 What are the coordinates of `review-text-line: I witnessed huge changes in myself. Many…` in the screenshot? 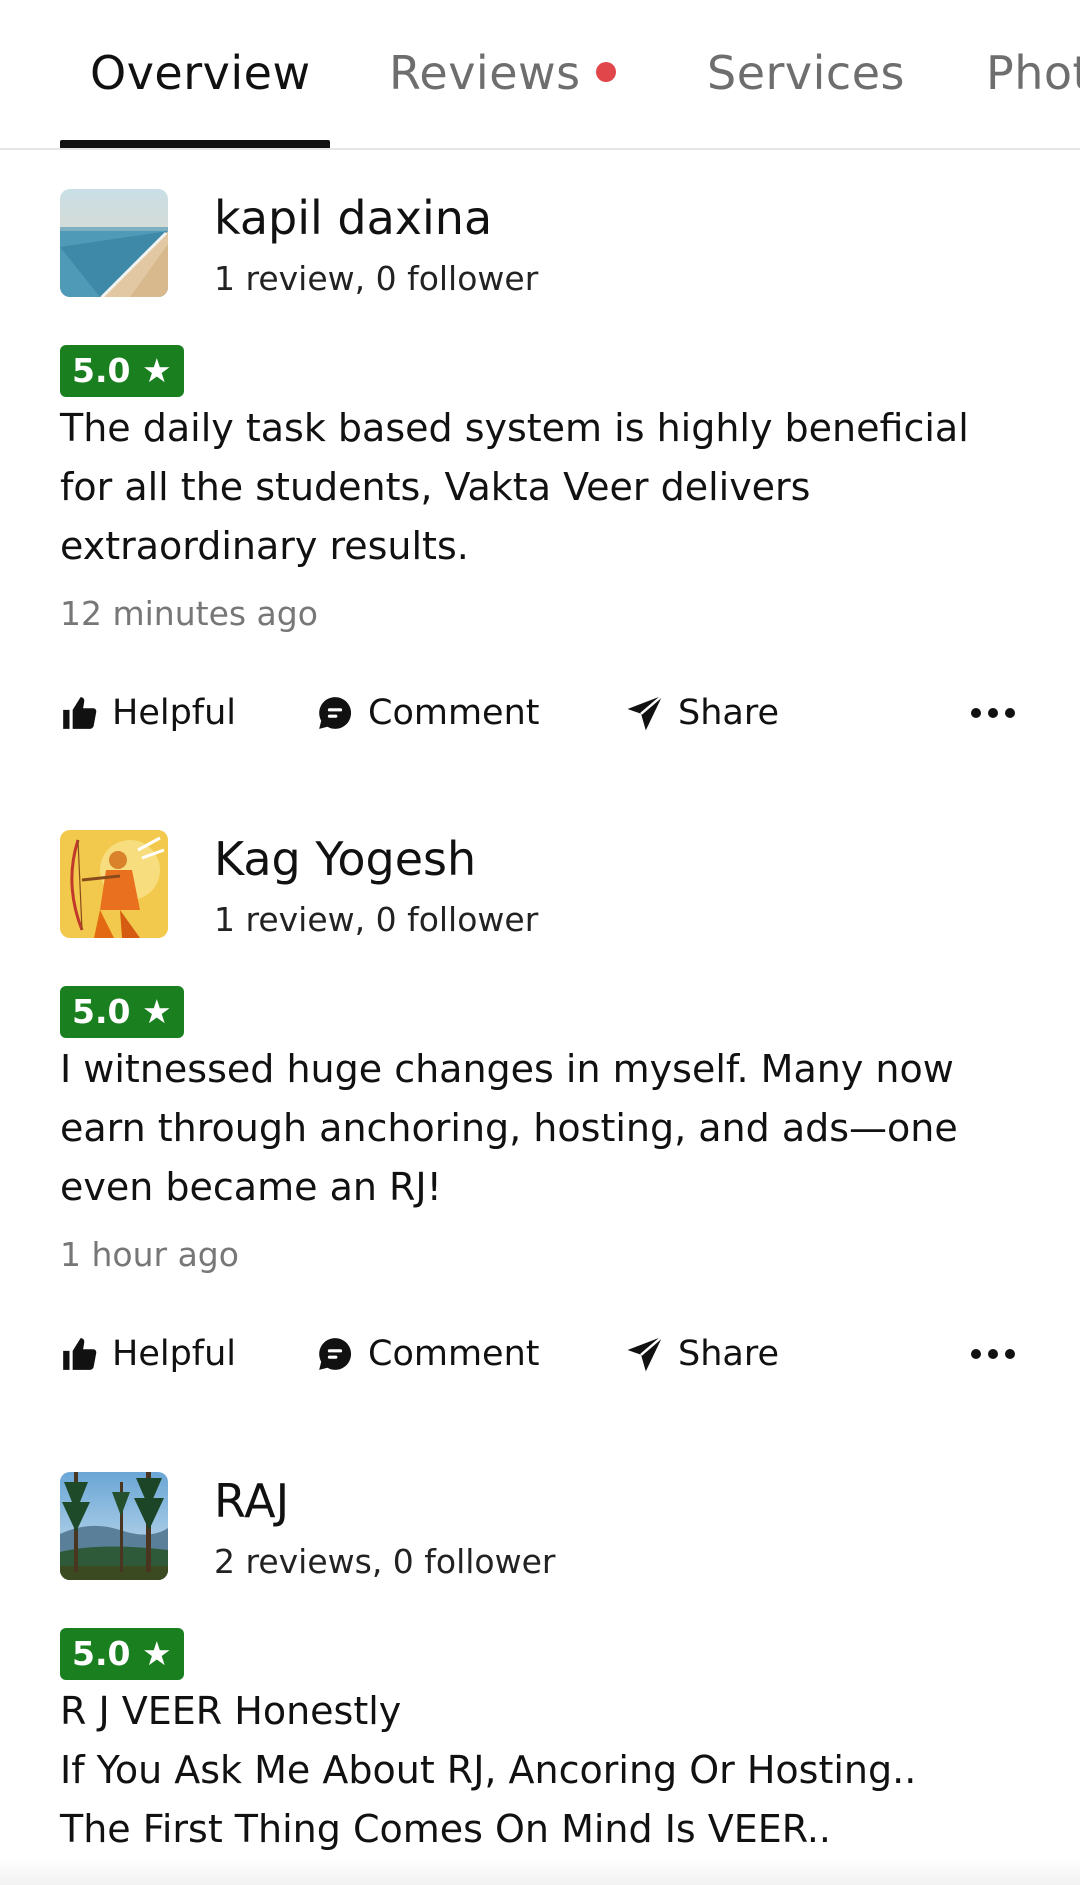 It's located at (507, 1069).